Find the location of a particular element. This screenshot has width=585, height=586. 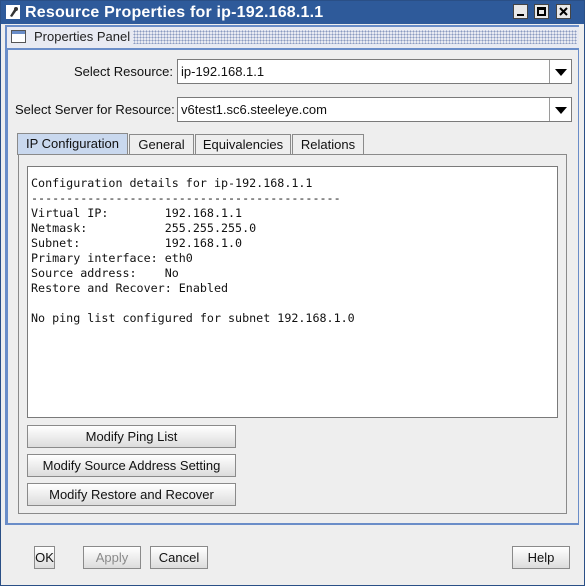

select-resource-value: ip-192.168.1.1 is located at coordinates (223, 71).